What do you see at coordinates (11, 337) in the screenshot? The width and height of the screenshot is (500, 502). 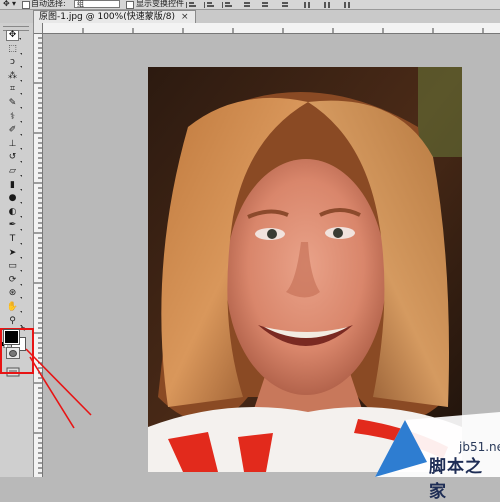 I see `foreground-color-swatch` at bounding box center [11, 337].